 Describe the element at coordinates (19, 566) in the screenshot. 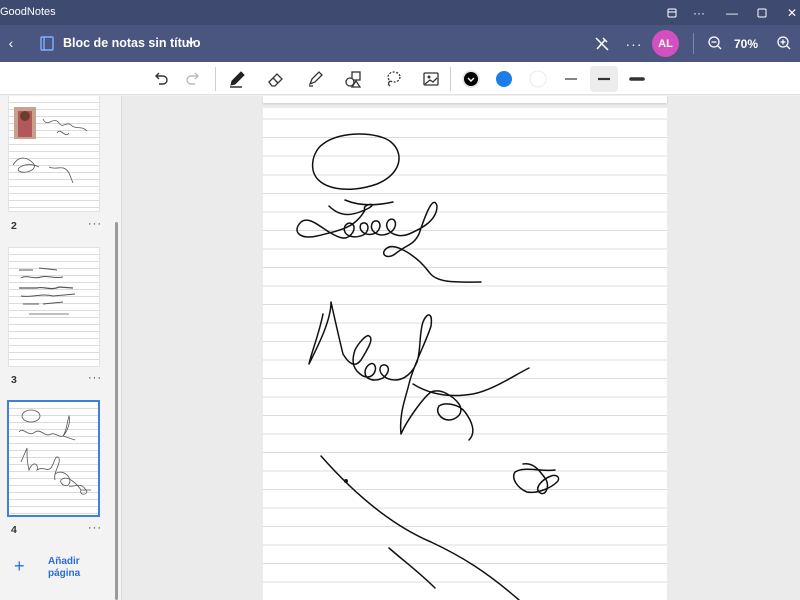

I see `plus-icon: +` at that location.